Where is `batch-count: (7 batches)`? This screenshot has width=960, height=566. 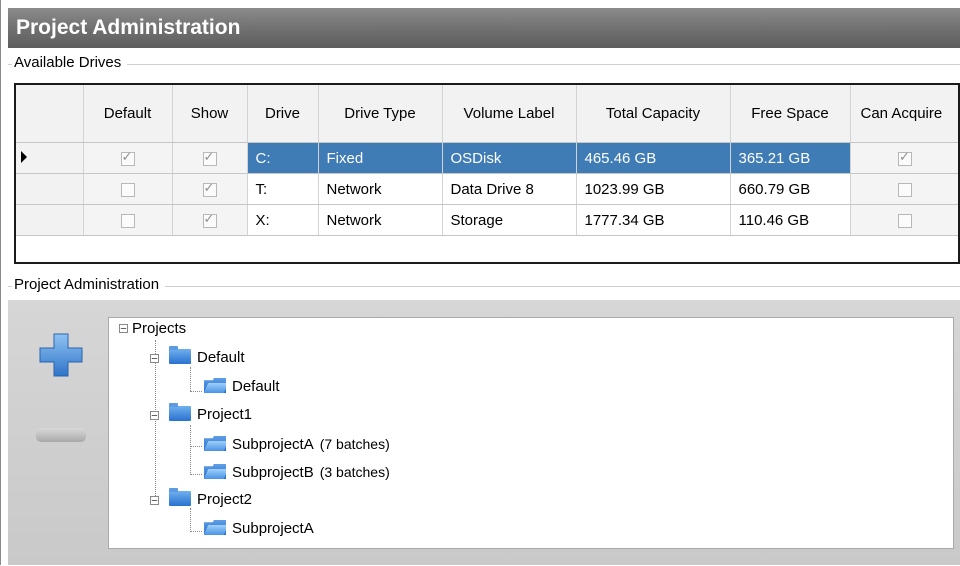 batch-count: (7 batches) is located at coordinates (354, 444).